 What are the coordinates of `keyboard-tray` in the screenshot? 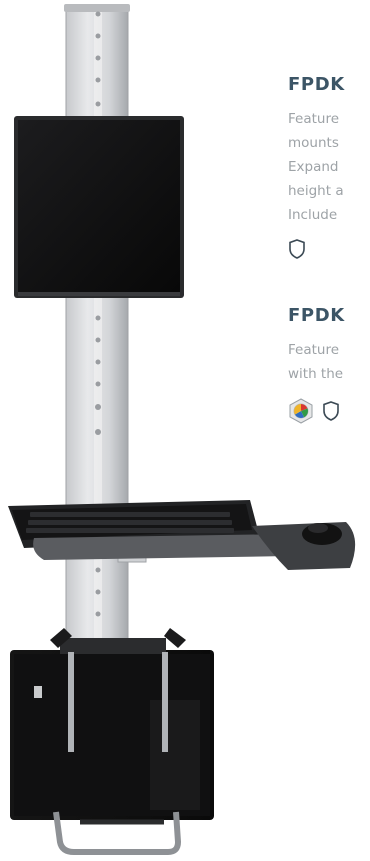 It's located at (182, 535).